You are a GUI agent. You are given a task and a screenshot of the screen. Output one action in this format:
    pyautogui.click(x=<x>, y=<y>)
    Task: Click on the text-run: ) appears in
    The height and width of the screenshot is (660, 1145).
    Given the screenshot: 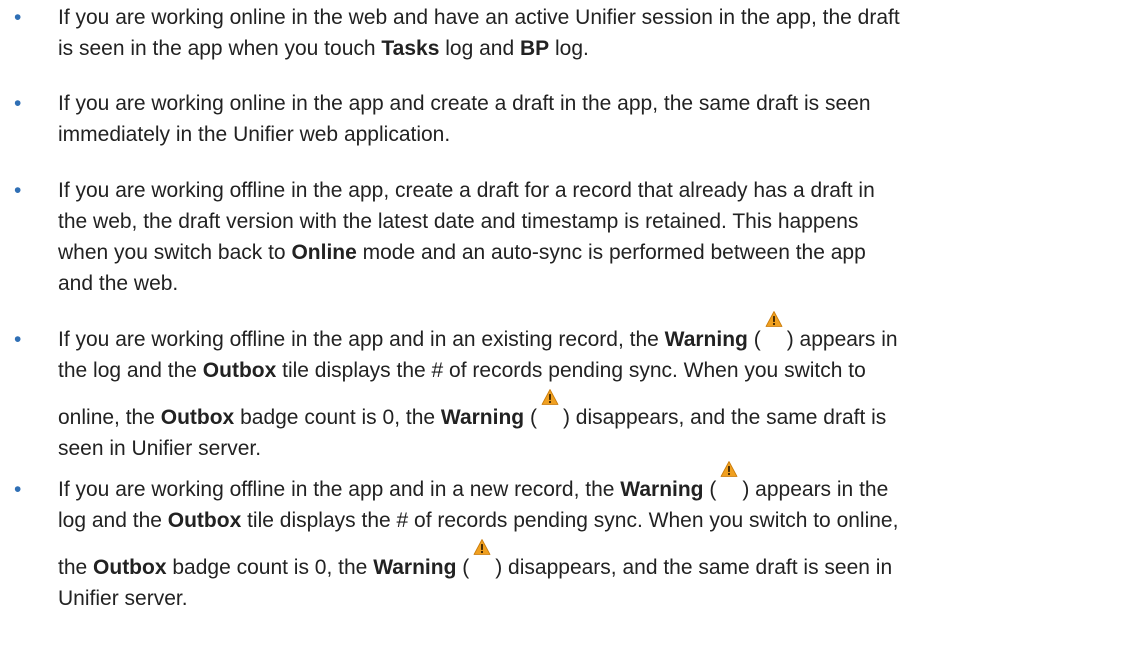 What is the action you would take?
    pyautogui.click(x=842, y=339)
    